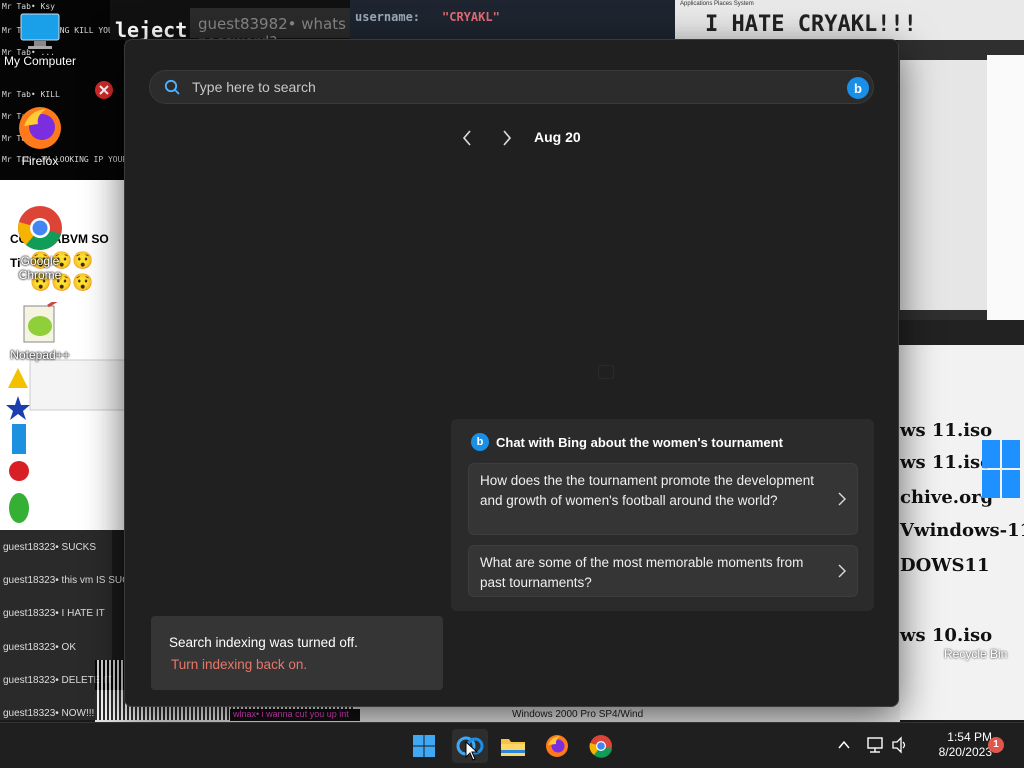 The width and height of the screenshot is (1024, 768). What do you see at coordinates (73, 580) in the screenshot?
I see `chat-message: guest18323• this vm IS SUCKS` at bounding box center [73, 580].